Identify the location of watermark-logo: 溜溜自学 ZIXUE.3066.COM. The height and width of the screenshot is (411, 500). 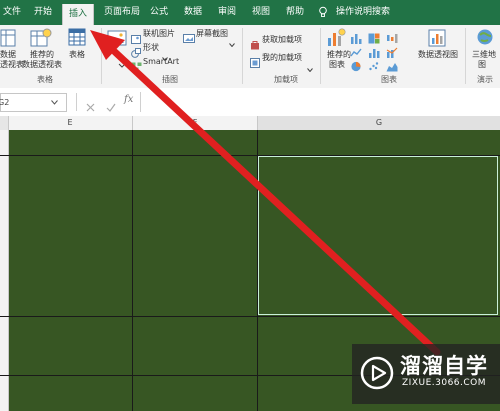
(426, 374).